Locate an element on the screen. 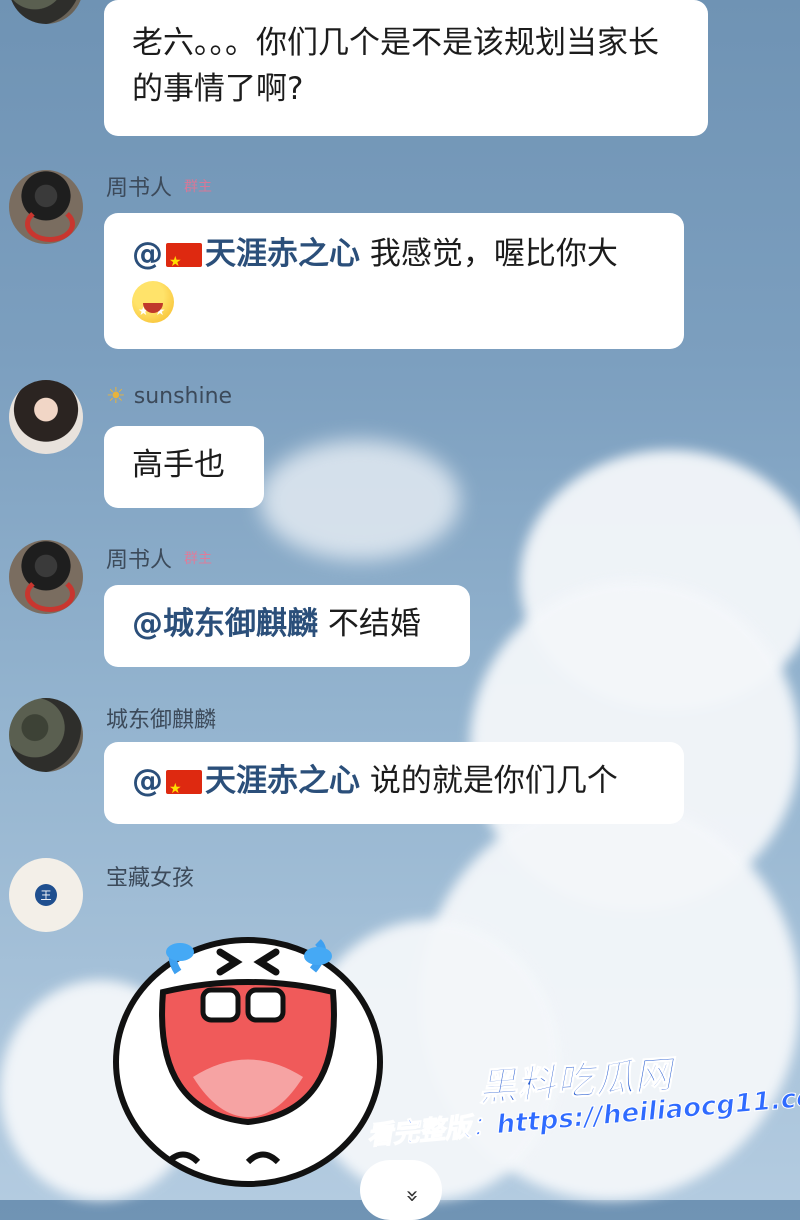 The height and width of the screenshot is (1220, 800). scroll-down-button: » is located at coordinates (401, 1190).